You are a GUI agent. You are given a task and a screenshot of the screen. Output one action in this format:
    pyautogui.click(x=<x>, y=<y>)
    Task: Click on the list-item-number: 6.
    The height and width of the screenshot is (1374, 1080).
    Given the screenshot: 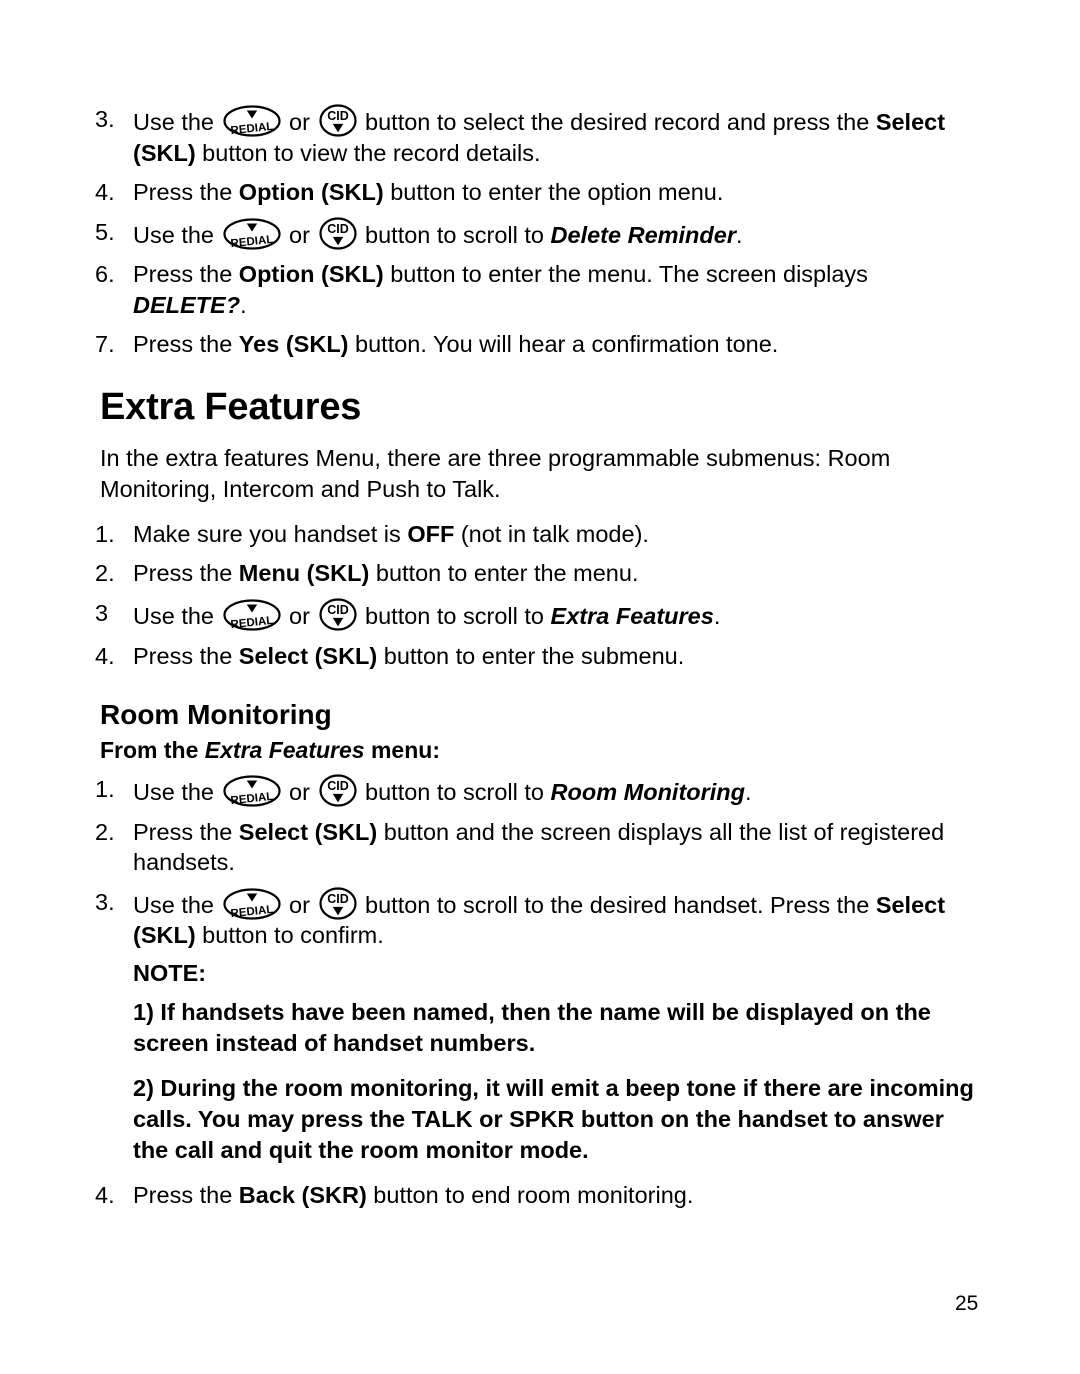 What is the action you would take?
    pyautogui.click(x=105, y=274)
    